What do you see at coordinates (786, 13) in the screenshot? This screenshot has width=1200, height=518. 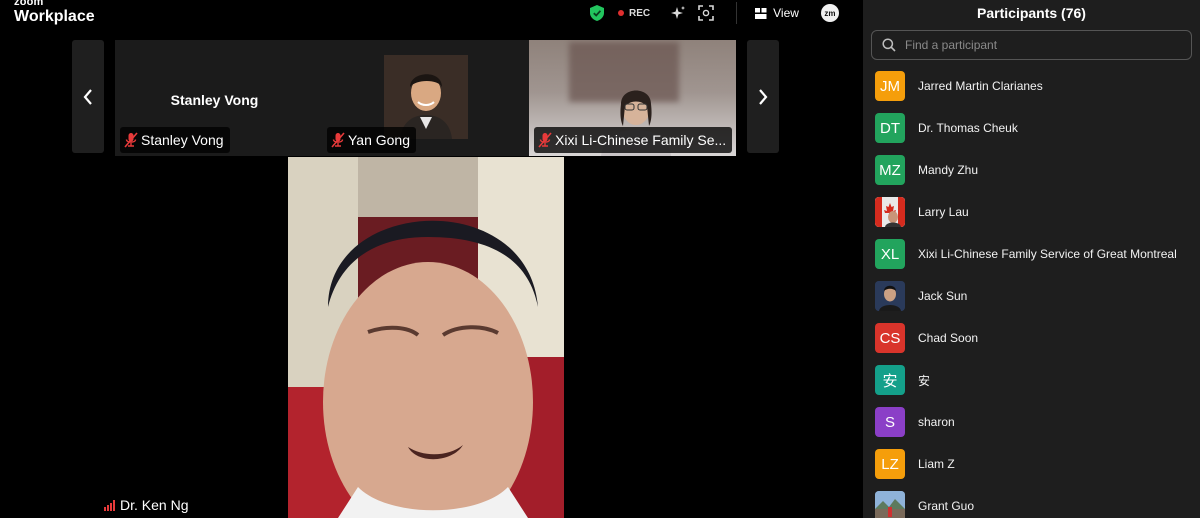 I see `view-label: View` at bounding box center [786, 13].